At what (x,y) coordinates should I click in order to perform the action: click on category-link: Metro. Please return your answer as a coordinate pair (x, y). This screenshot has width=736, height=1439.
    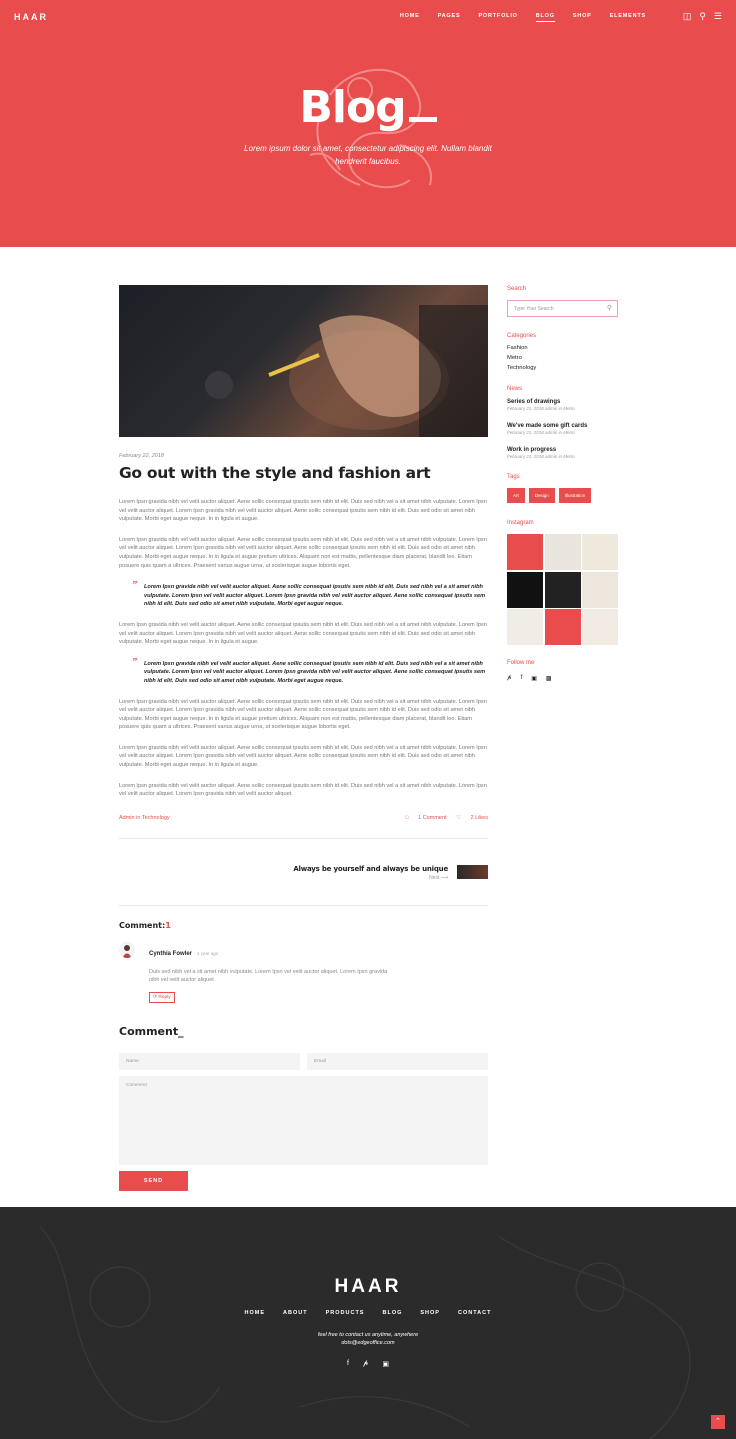
    Looking at the image, I should click on (562, 358).